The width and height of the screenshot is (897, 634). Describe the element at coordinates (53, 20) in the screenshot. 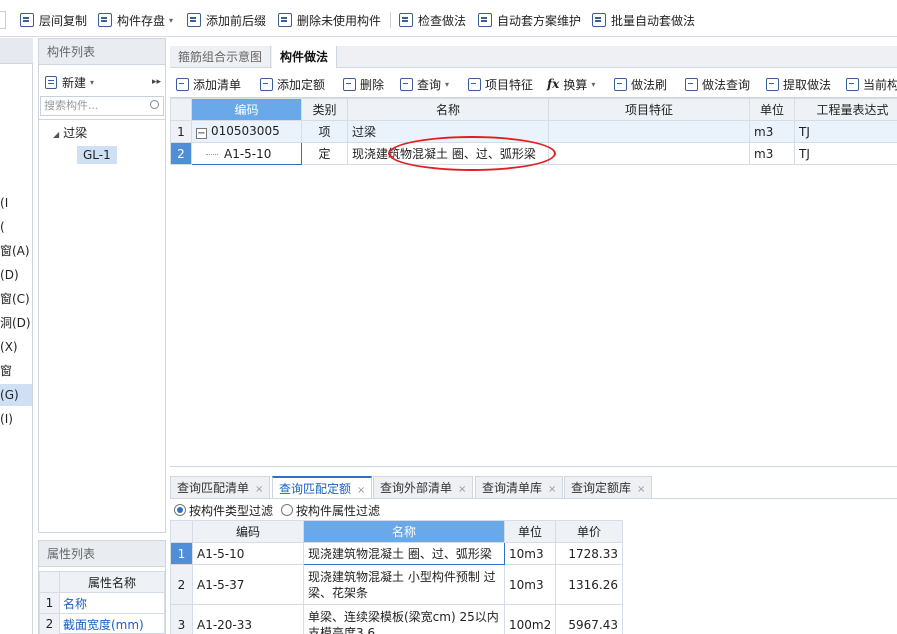

I see `floor-copy-button: 层间复制` at that location.